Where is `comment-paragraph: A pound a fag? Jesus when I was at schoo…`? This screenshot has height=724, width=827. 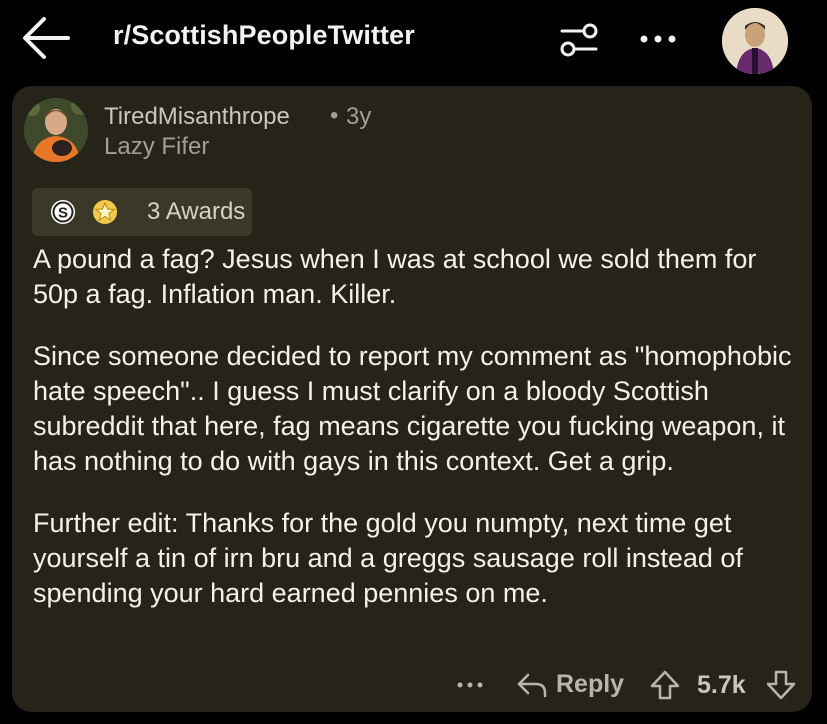
comment-paragraph: A pound a fag? Jesus when I was at schoo… is located at coordinates (395, 276).